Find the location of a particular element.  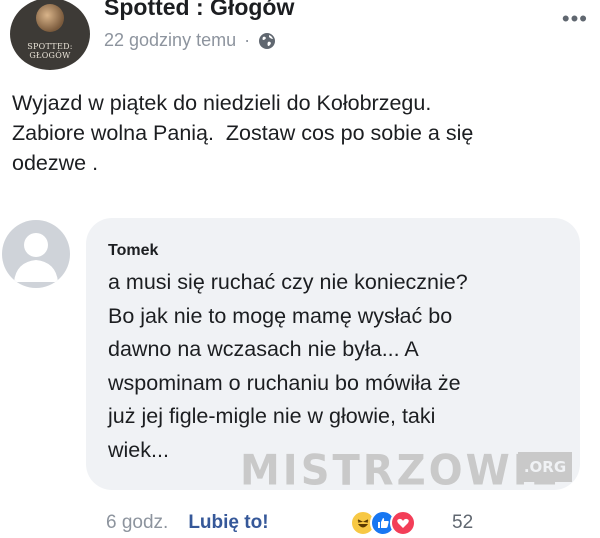

reaction-icons is located at coordinates (383, 523).